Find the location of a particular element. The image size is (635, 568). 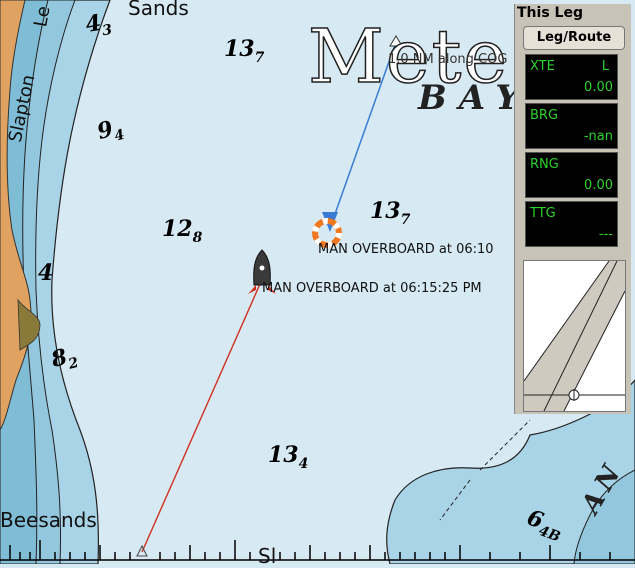

instrument-label: TTG is located at coordinates (543, 213).